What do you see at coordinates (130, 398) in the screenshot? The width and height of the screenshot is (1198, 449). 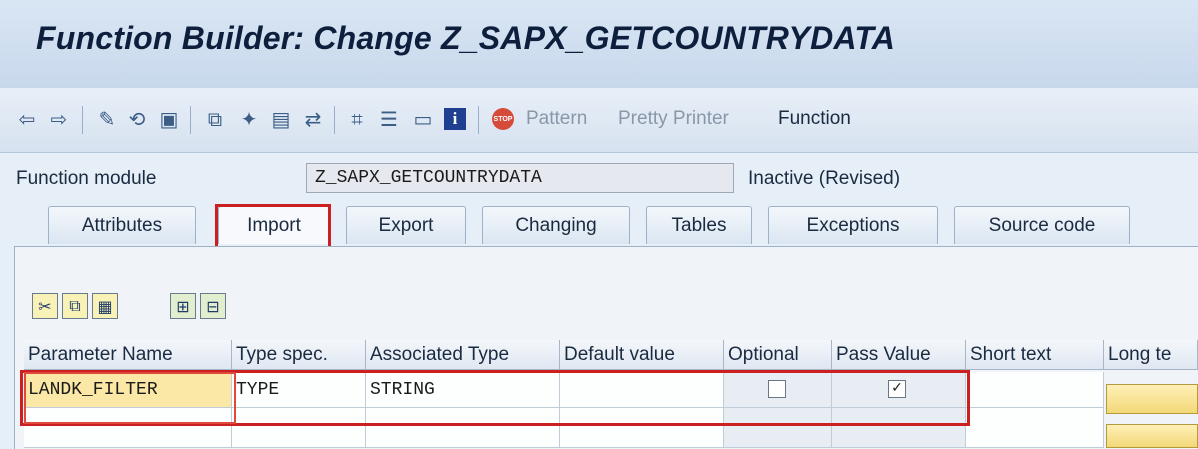 I see `parameter-name-highlight` at bounding box center [130, 398].